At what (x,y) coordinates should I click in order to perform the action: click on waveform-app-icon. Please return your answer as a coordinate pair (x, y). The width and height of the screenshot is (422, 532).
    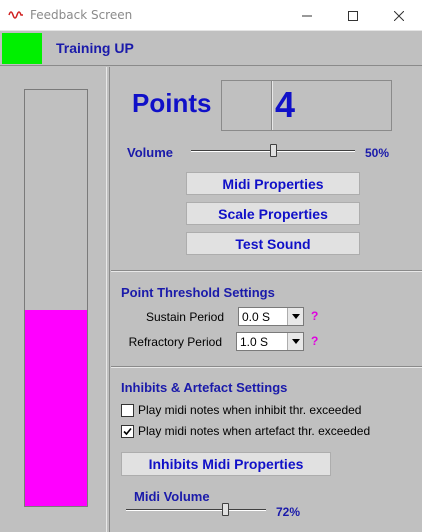
    Looking at the image, I should click on (15, 15).